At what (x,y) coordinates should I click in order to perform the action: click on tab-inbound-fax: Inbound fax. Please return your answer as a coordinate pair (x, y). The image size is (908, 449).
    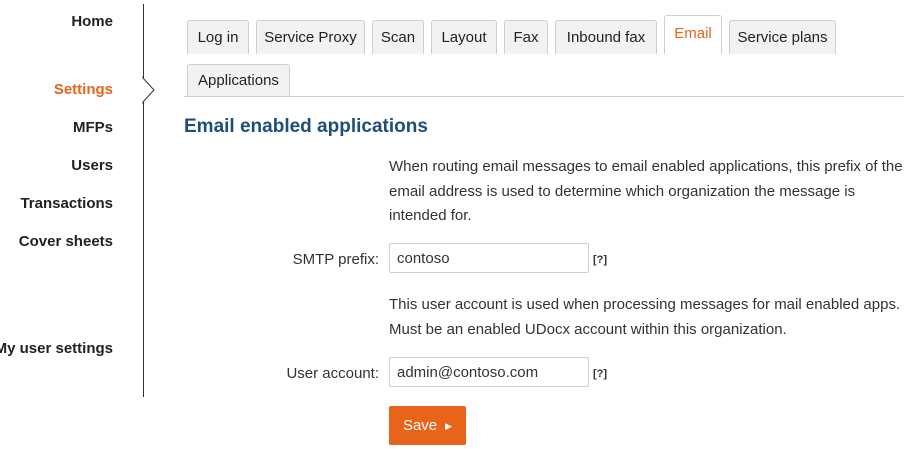
    Looking at the image, I should click on (606, 37).